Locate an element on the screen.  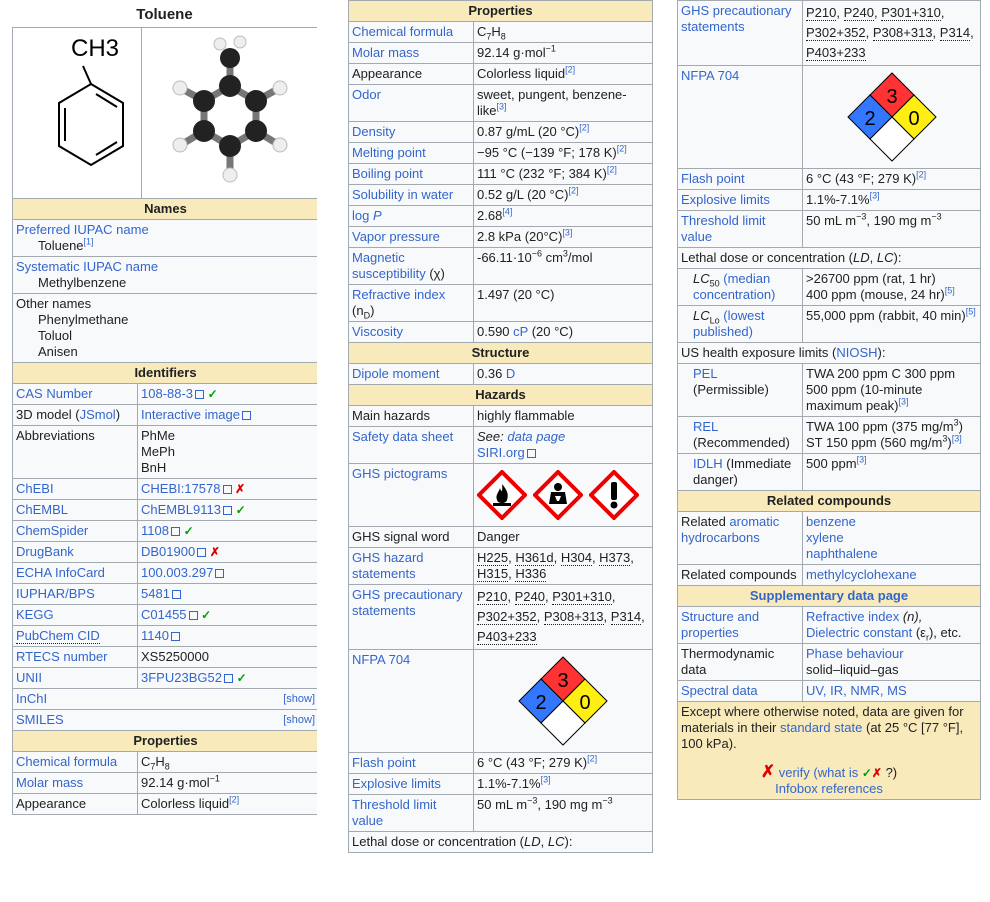
preferred-iupac-link: Preferred IUPAC name is located at coordinates (82, 229).